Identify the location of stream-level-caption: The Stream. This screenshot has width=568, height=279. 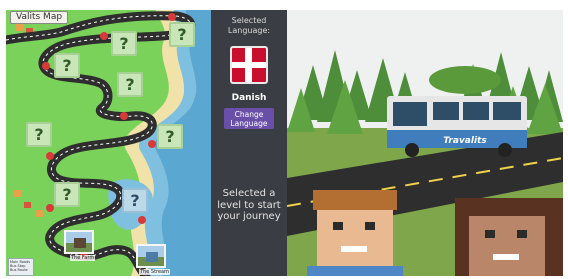
(154, 272).